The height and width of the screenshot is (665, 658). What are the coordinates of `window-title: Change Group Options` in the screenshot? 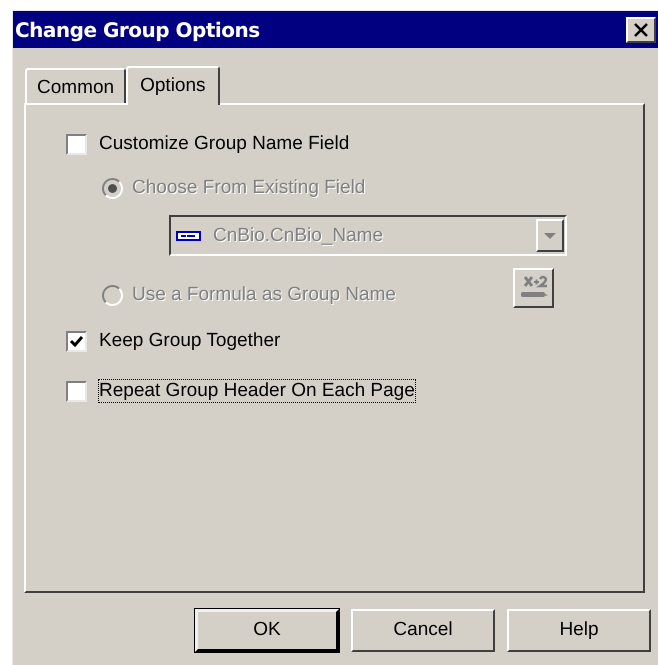 It's located at (137, 30).